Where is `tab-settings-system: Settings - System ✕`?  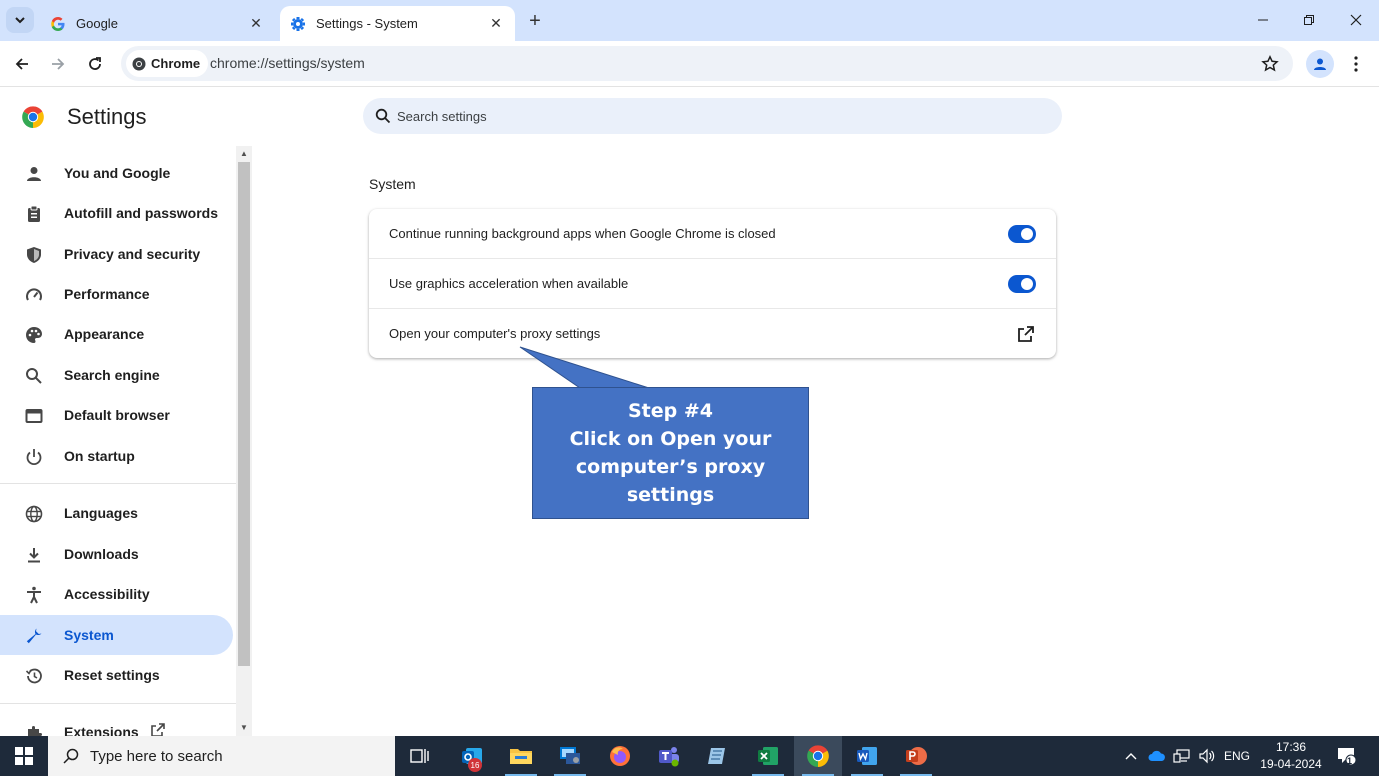
tab-settings-system: Settings - System ✕ is located at coordinates (397, 23).